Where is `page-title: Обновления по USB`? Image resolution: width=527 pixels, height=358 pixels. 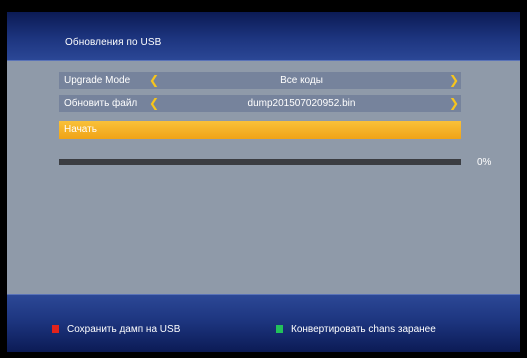 page-title: Обновления по USB is located at coordinates (113, 42).